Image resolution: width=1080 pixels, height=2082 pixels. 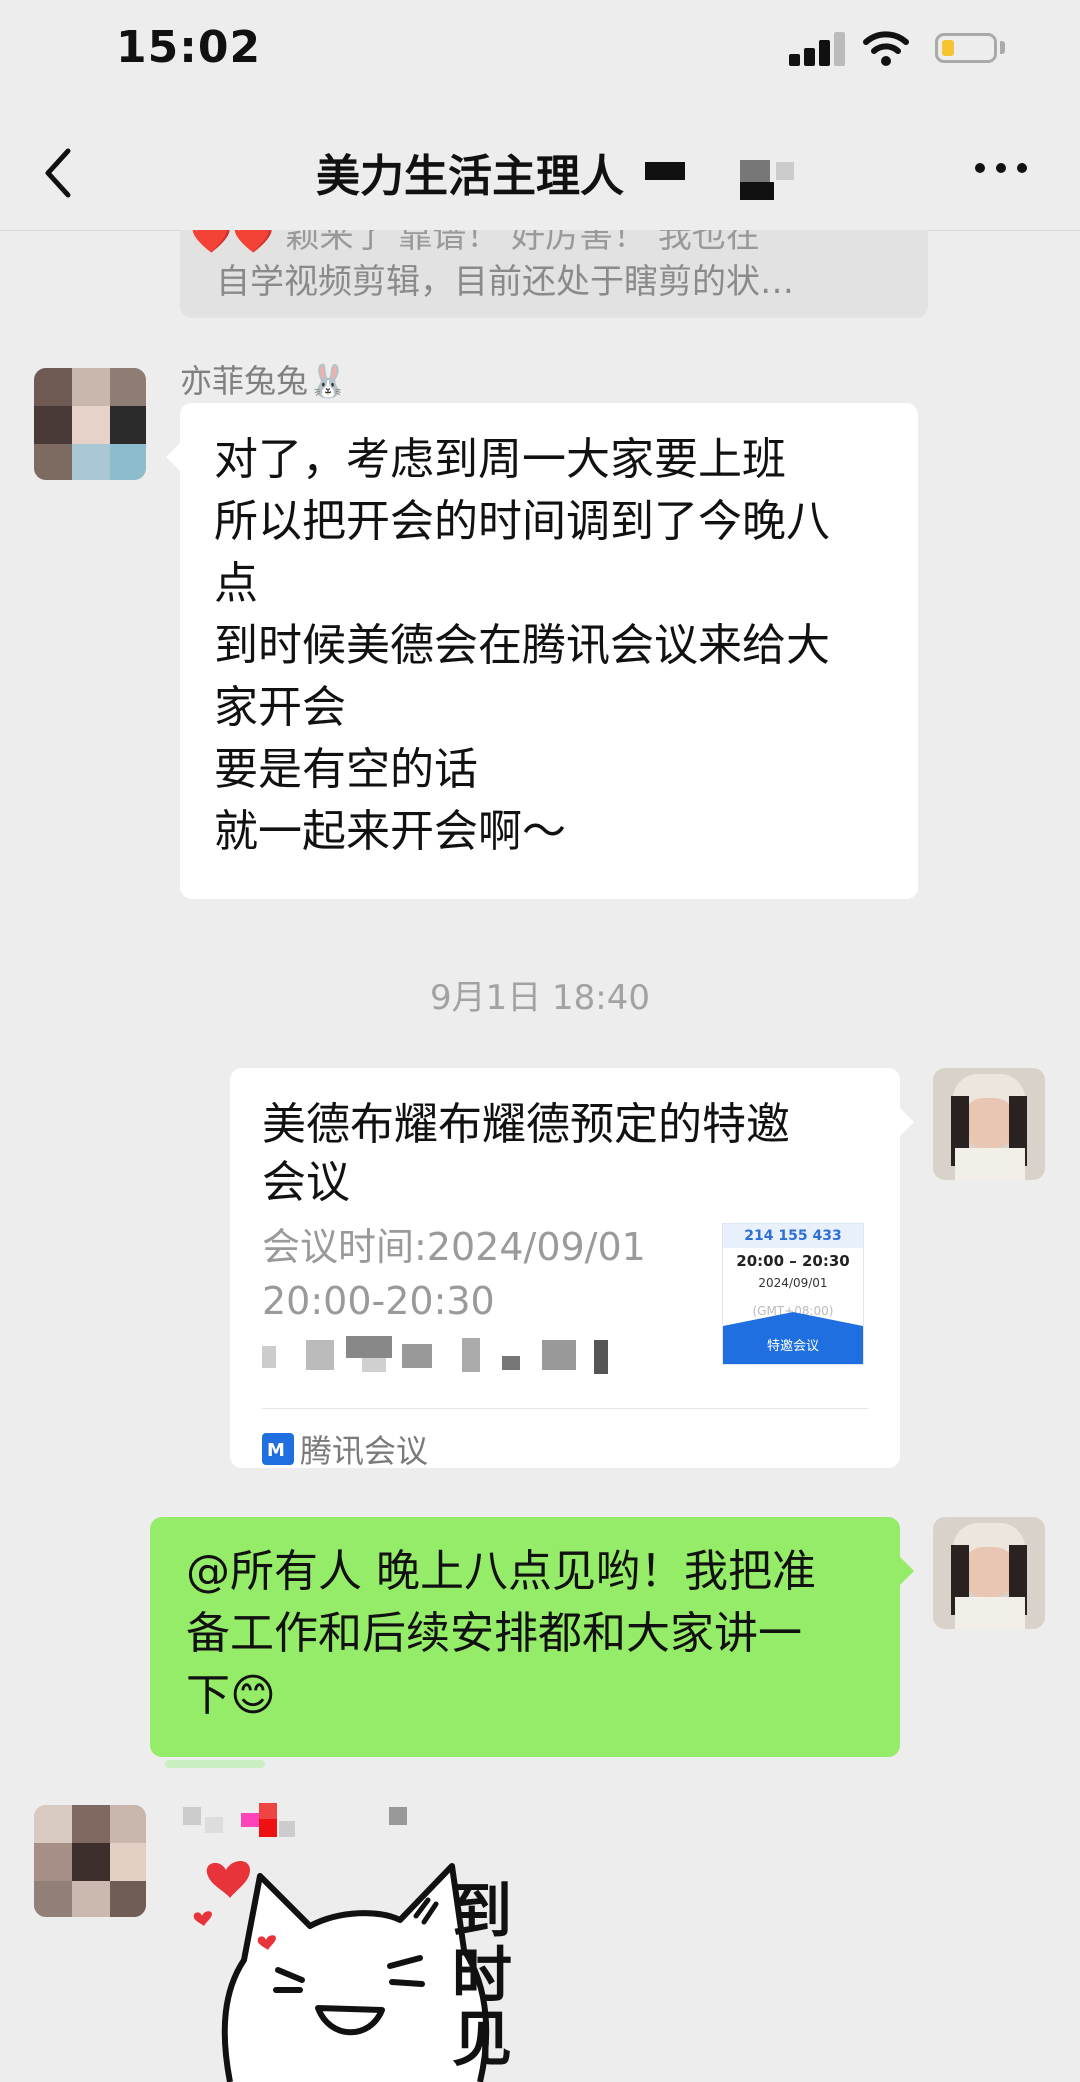 What do you see at coordinates (345, 1449) in the screenshot?
I see `card-footer: M 腾讯会议` at bounding box center [345, 1449].